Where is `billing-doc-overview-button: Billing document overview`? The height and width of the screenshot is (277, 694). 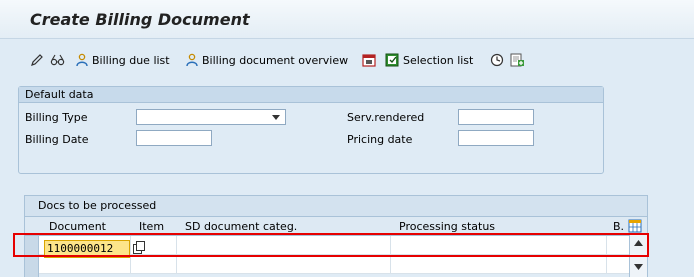
billing-doc-overview-button: Billing document overview is located at coordinates (266, 60).